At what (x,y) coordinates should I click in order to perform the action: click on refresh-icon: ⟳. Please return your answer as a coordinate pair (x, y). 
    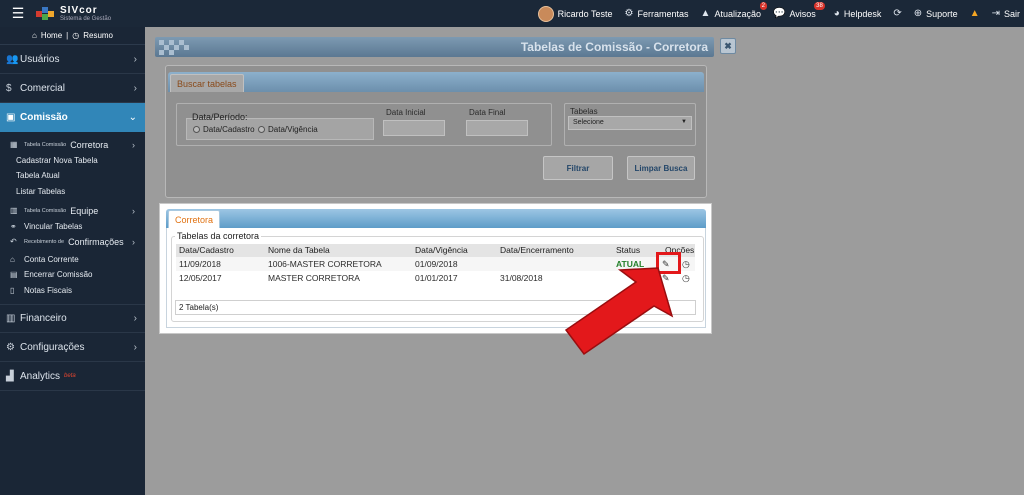
    Looking at the image, I should click on (897, 13).